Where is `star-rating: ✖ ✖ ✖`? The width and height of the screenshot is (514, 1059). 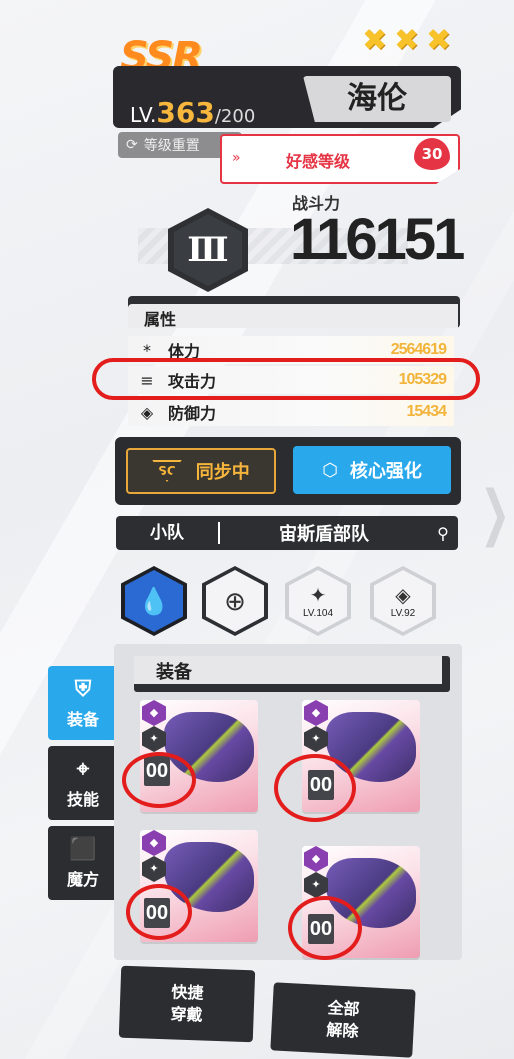
star-rating: ✖ ✖ ✖ is located at coordinates (410, 41).